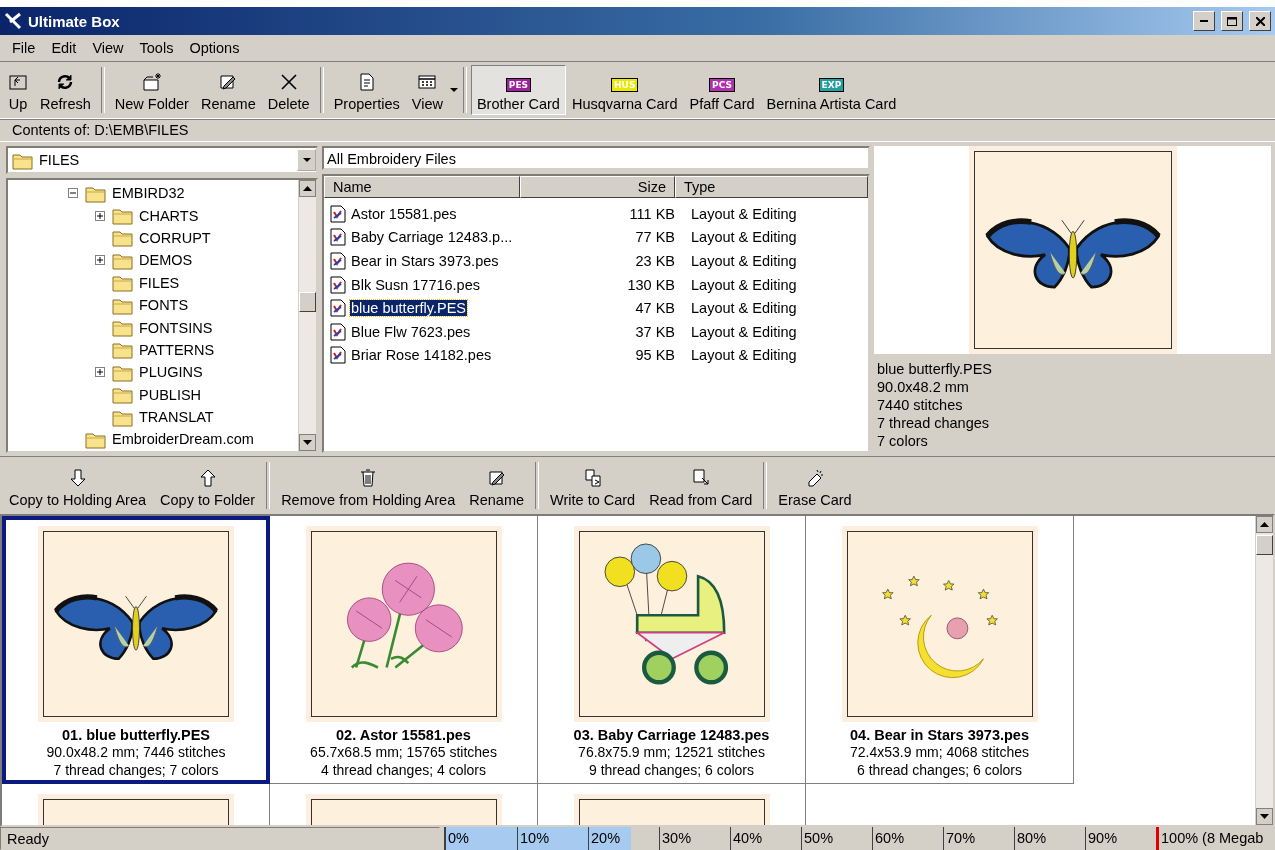 Image resolution: width=1275 pixels, height=850 pixels. What do you see at coordinates (458, 838) in the screenshot?
I see `meter-label: 0%` at bounding box center [458, 838].